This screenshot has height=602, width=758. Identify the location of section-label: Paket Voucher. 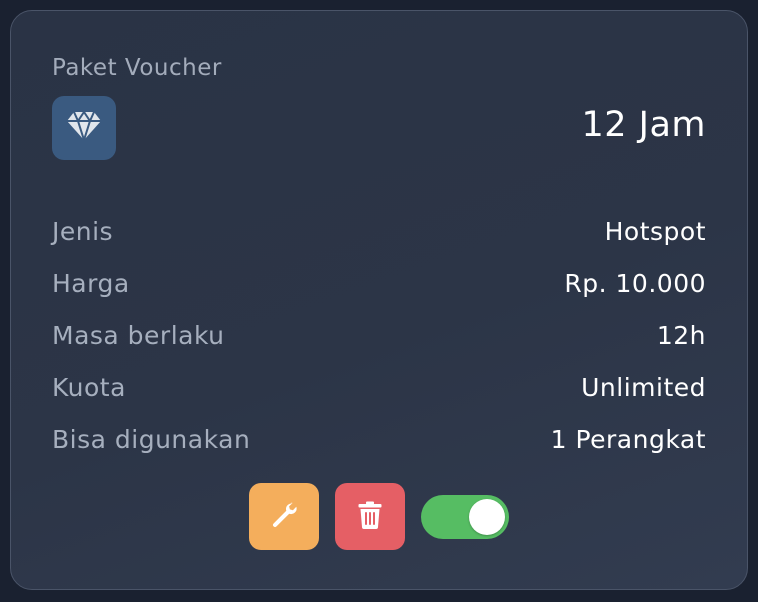
(137, 68).